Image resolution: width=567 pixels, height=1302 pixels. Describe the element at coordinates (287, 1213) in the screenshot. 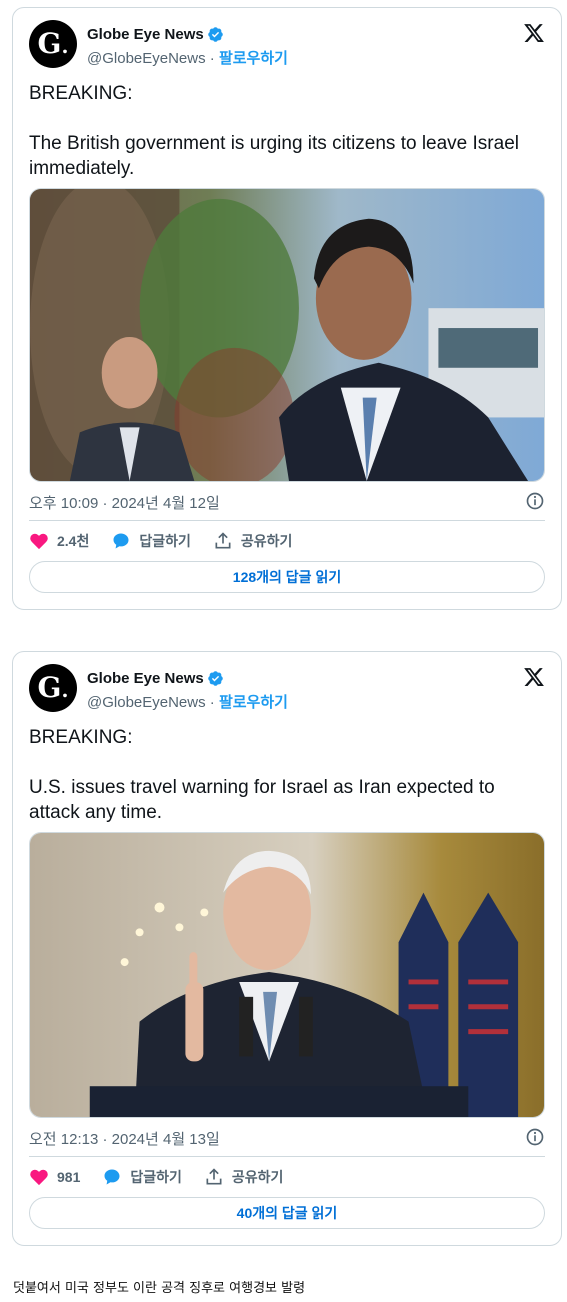

I see `read-replies-button: 40개의 답글 읽기` at that location.